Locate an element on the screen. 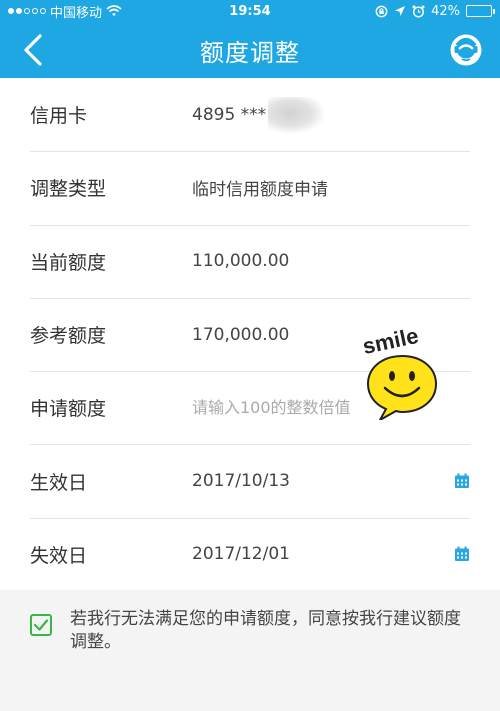  wifi-icon is located at coordinates (114, 10).